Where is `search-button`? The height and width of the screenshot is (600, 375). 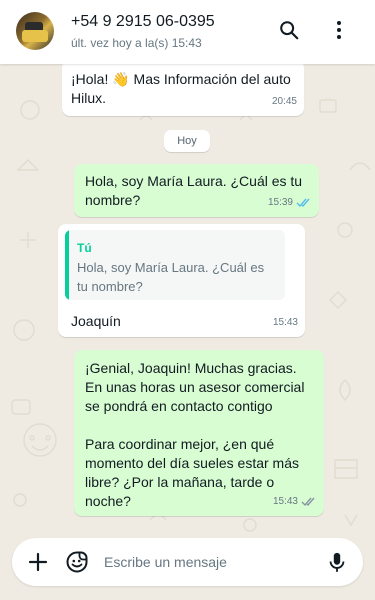
search-button is located at coordinates (289, 30).